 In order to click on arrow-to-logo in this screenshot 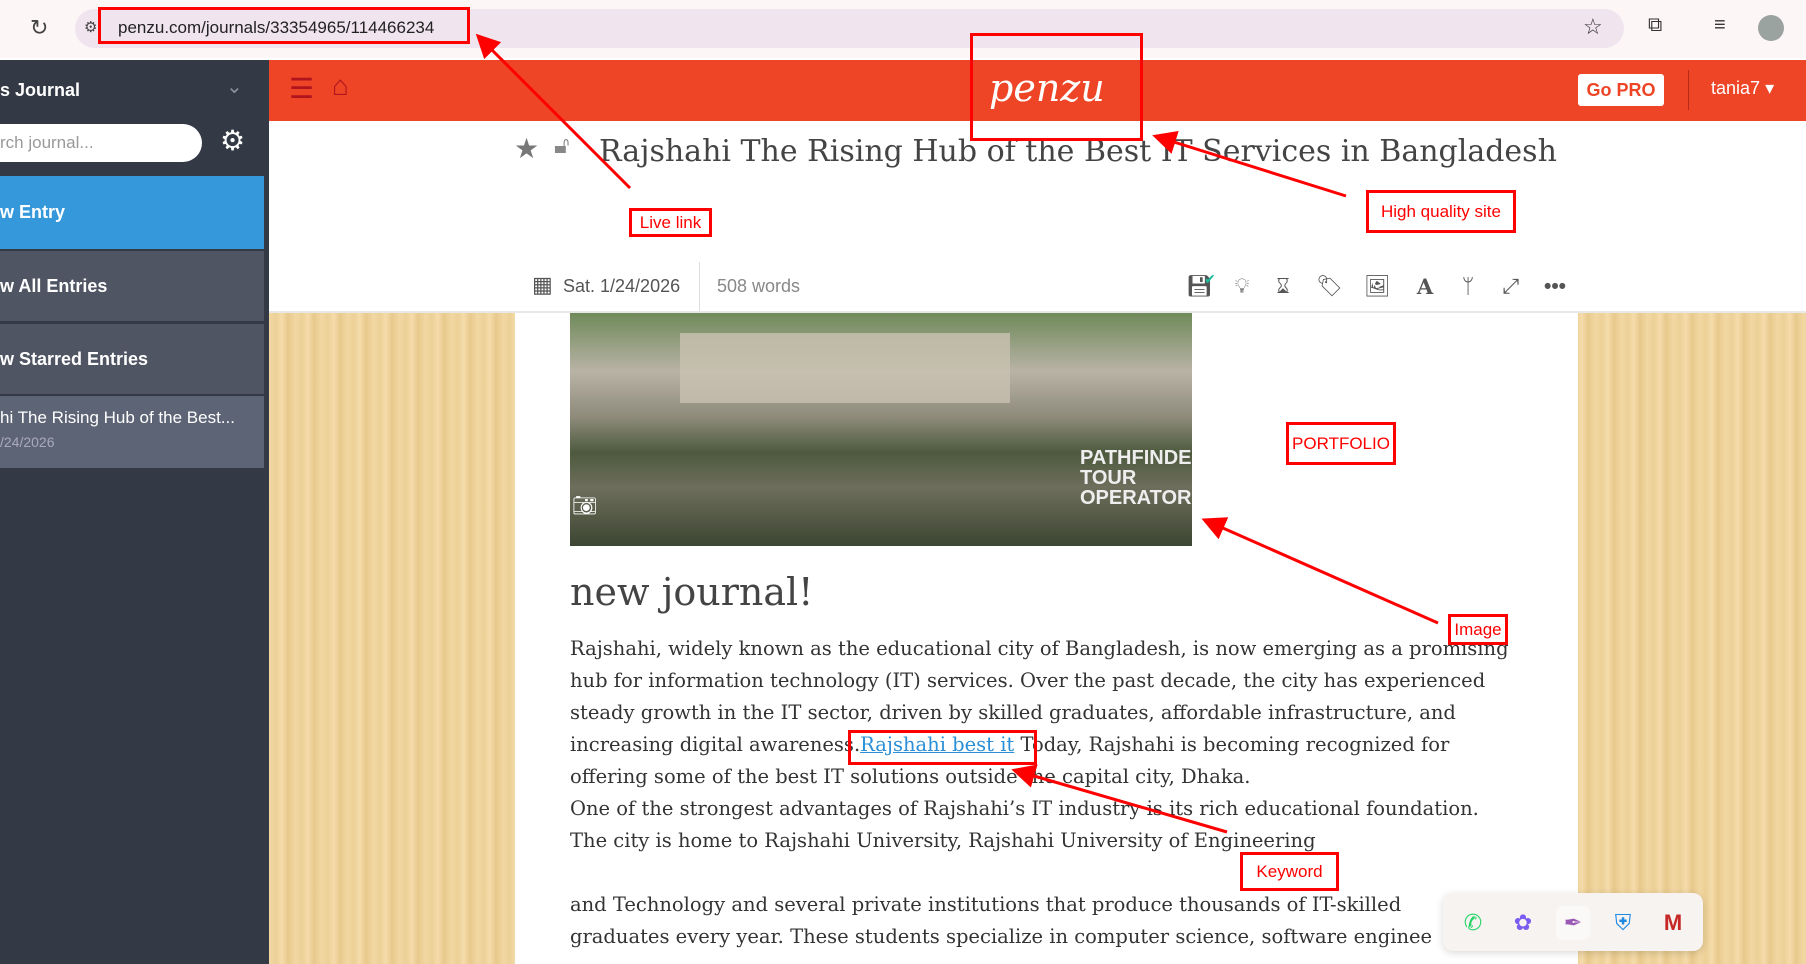, I will do `click(1249, 164)`.